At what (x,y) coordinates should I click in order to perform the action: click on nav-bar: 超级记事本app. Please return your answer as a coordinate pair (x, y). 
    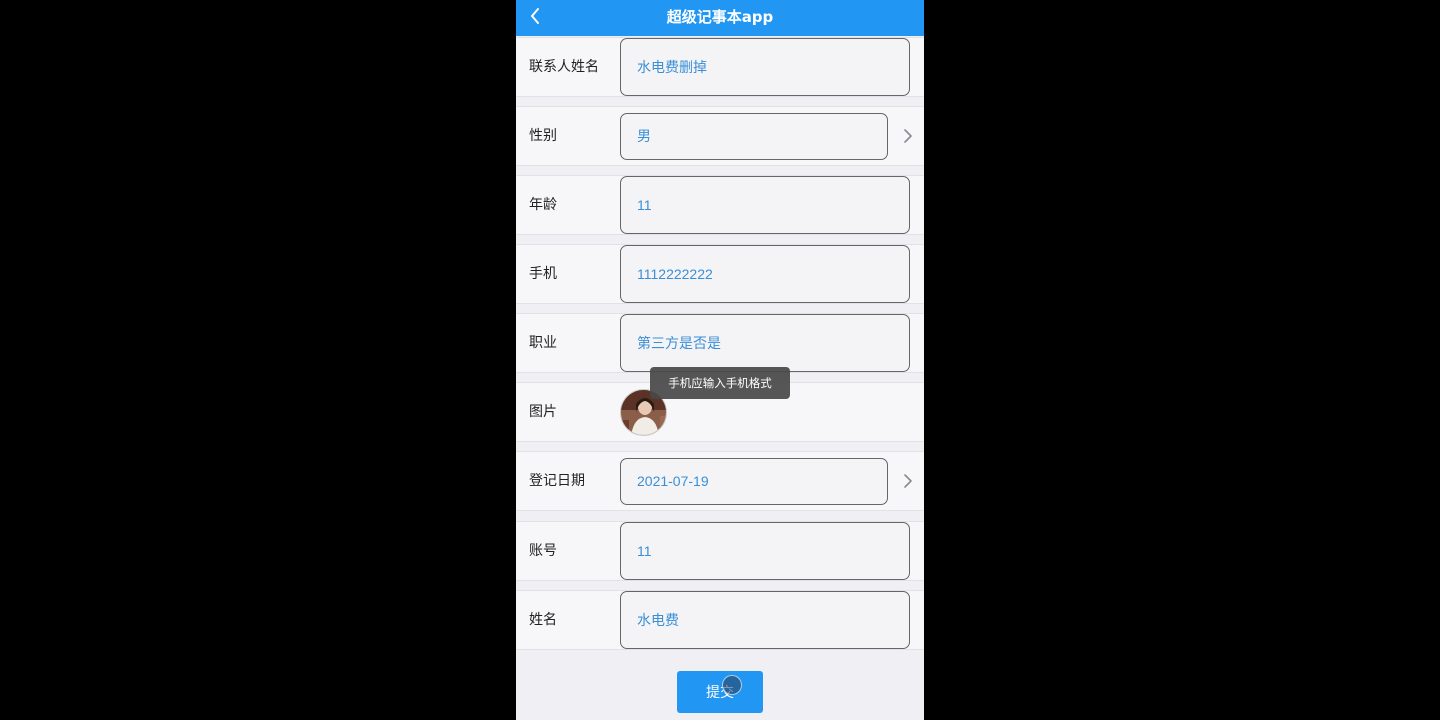
    Looking at the image, I should click on (720, 18).